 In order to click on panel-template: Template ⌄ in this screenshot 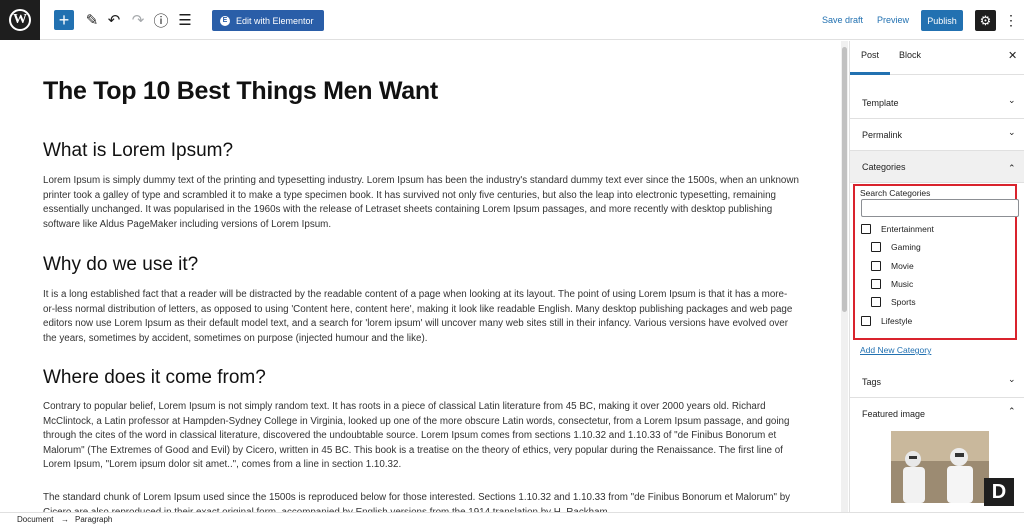, I will do `click(937, 103)`.